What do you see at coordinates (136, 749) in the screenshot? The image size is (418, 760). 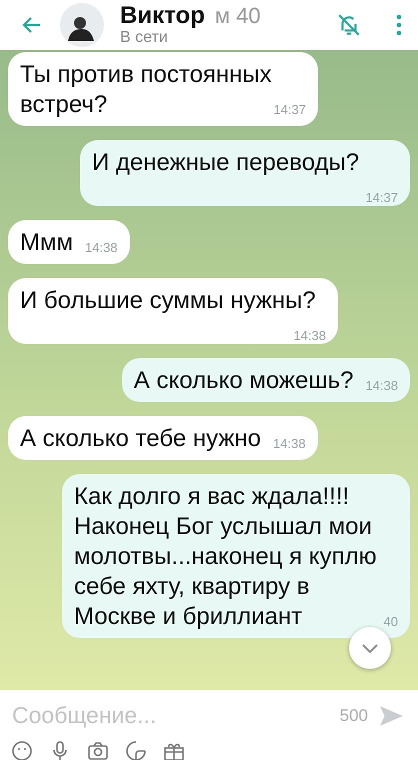 I see `sticker-icon` at bounding box center [136, 749].